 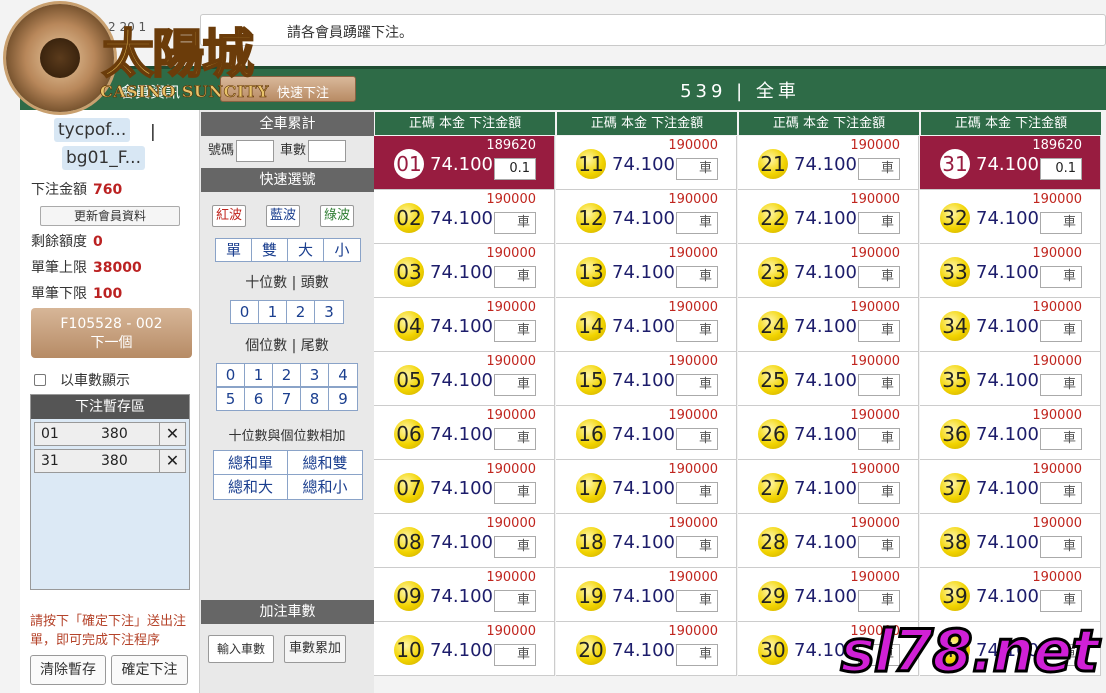 I want to click on number-cell-28: 28 74.100 190000 車, so click(x=828, y=541).